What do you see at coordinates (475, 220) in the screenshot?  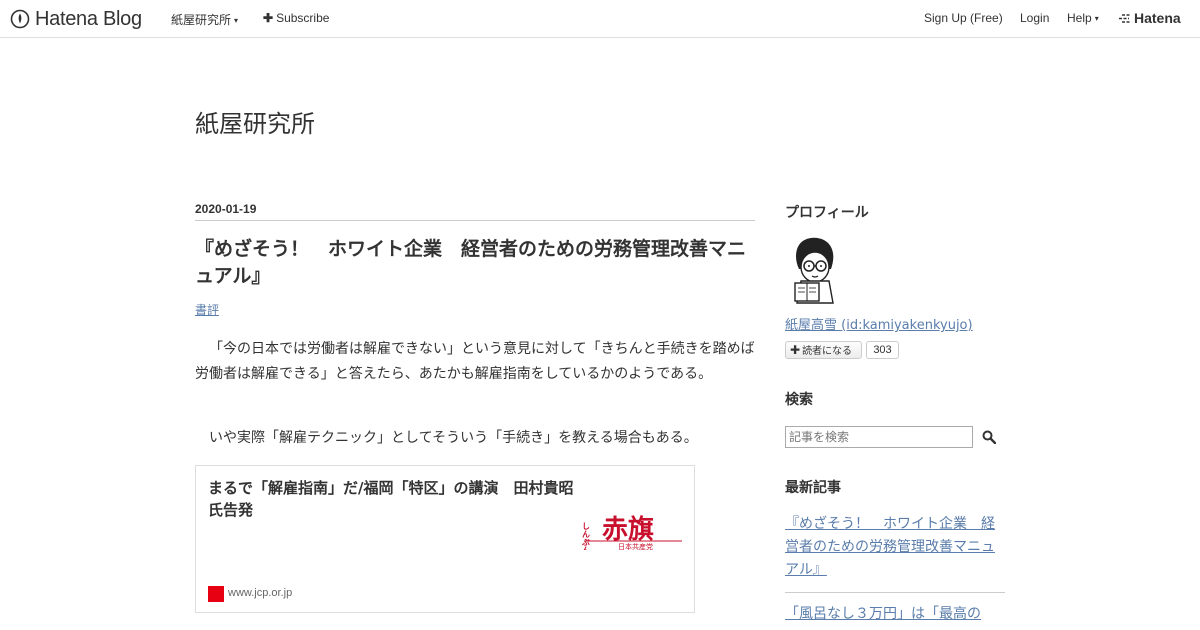 I see `date-divider` at bounding box center [475, 220].